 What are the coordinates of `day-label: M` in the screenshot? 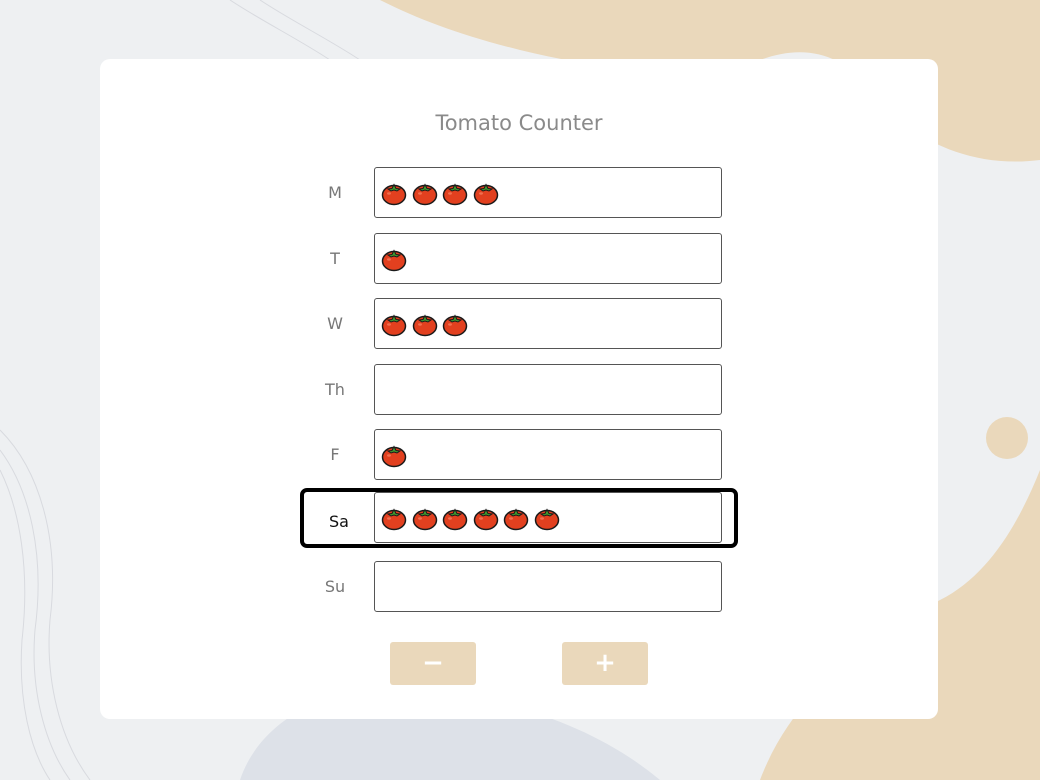 It's located at (335, 192).